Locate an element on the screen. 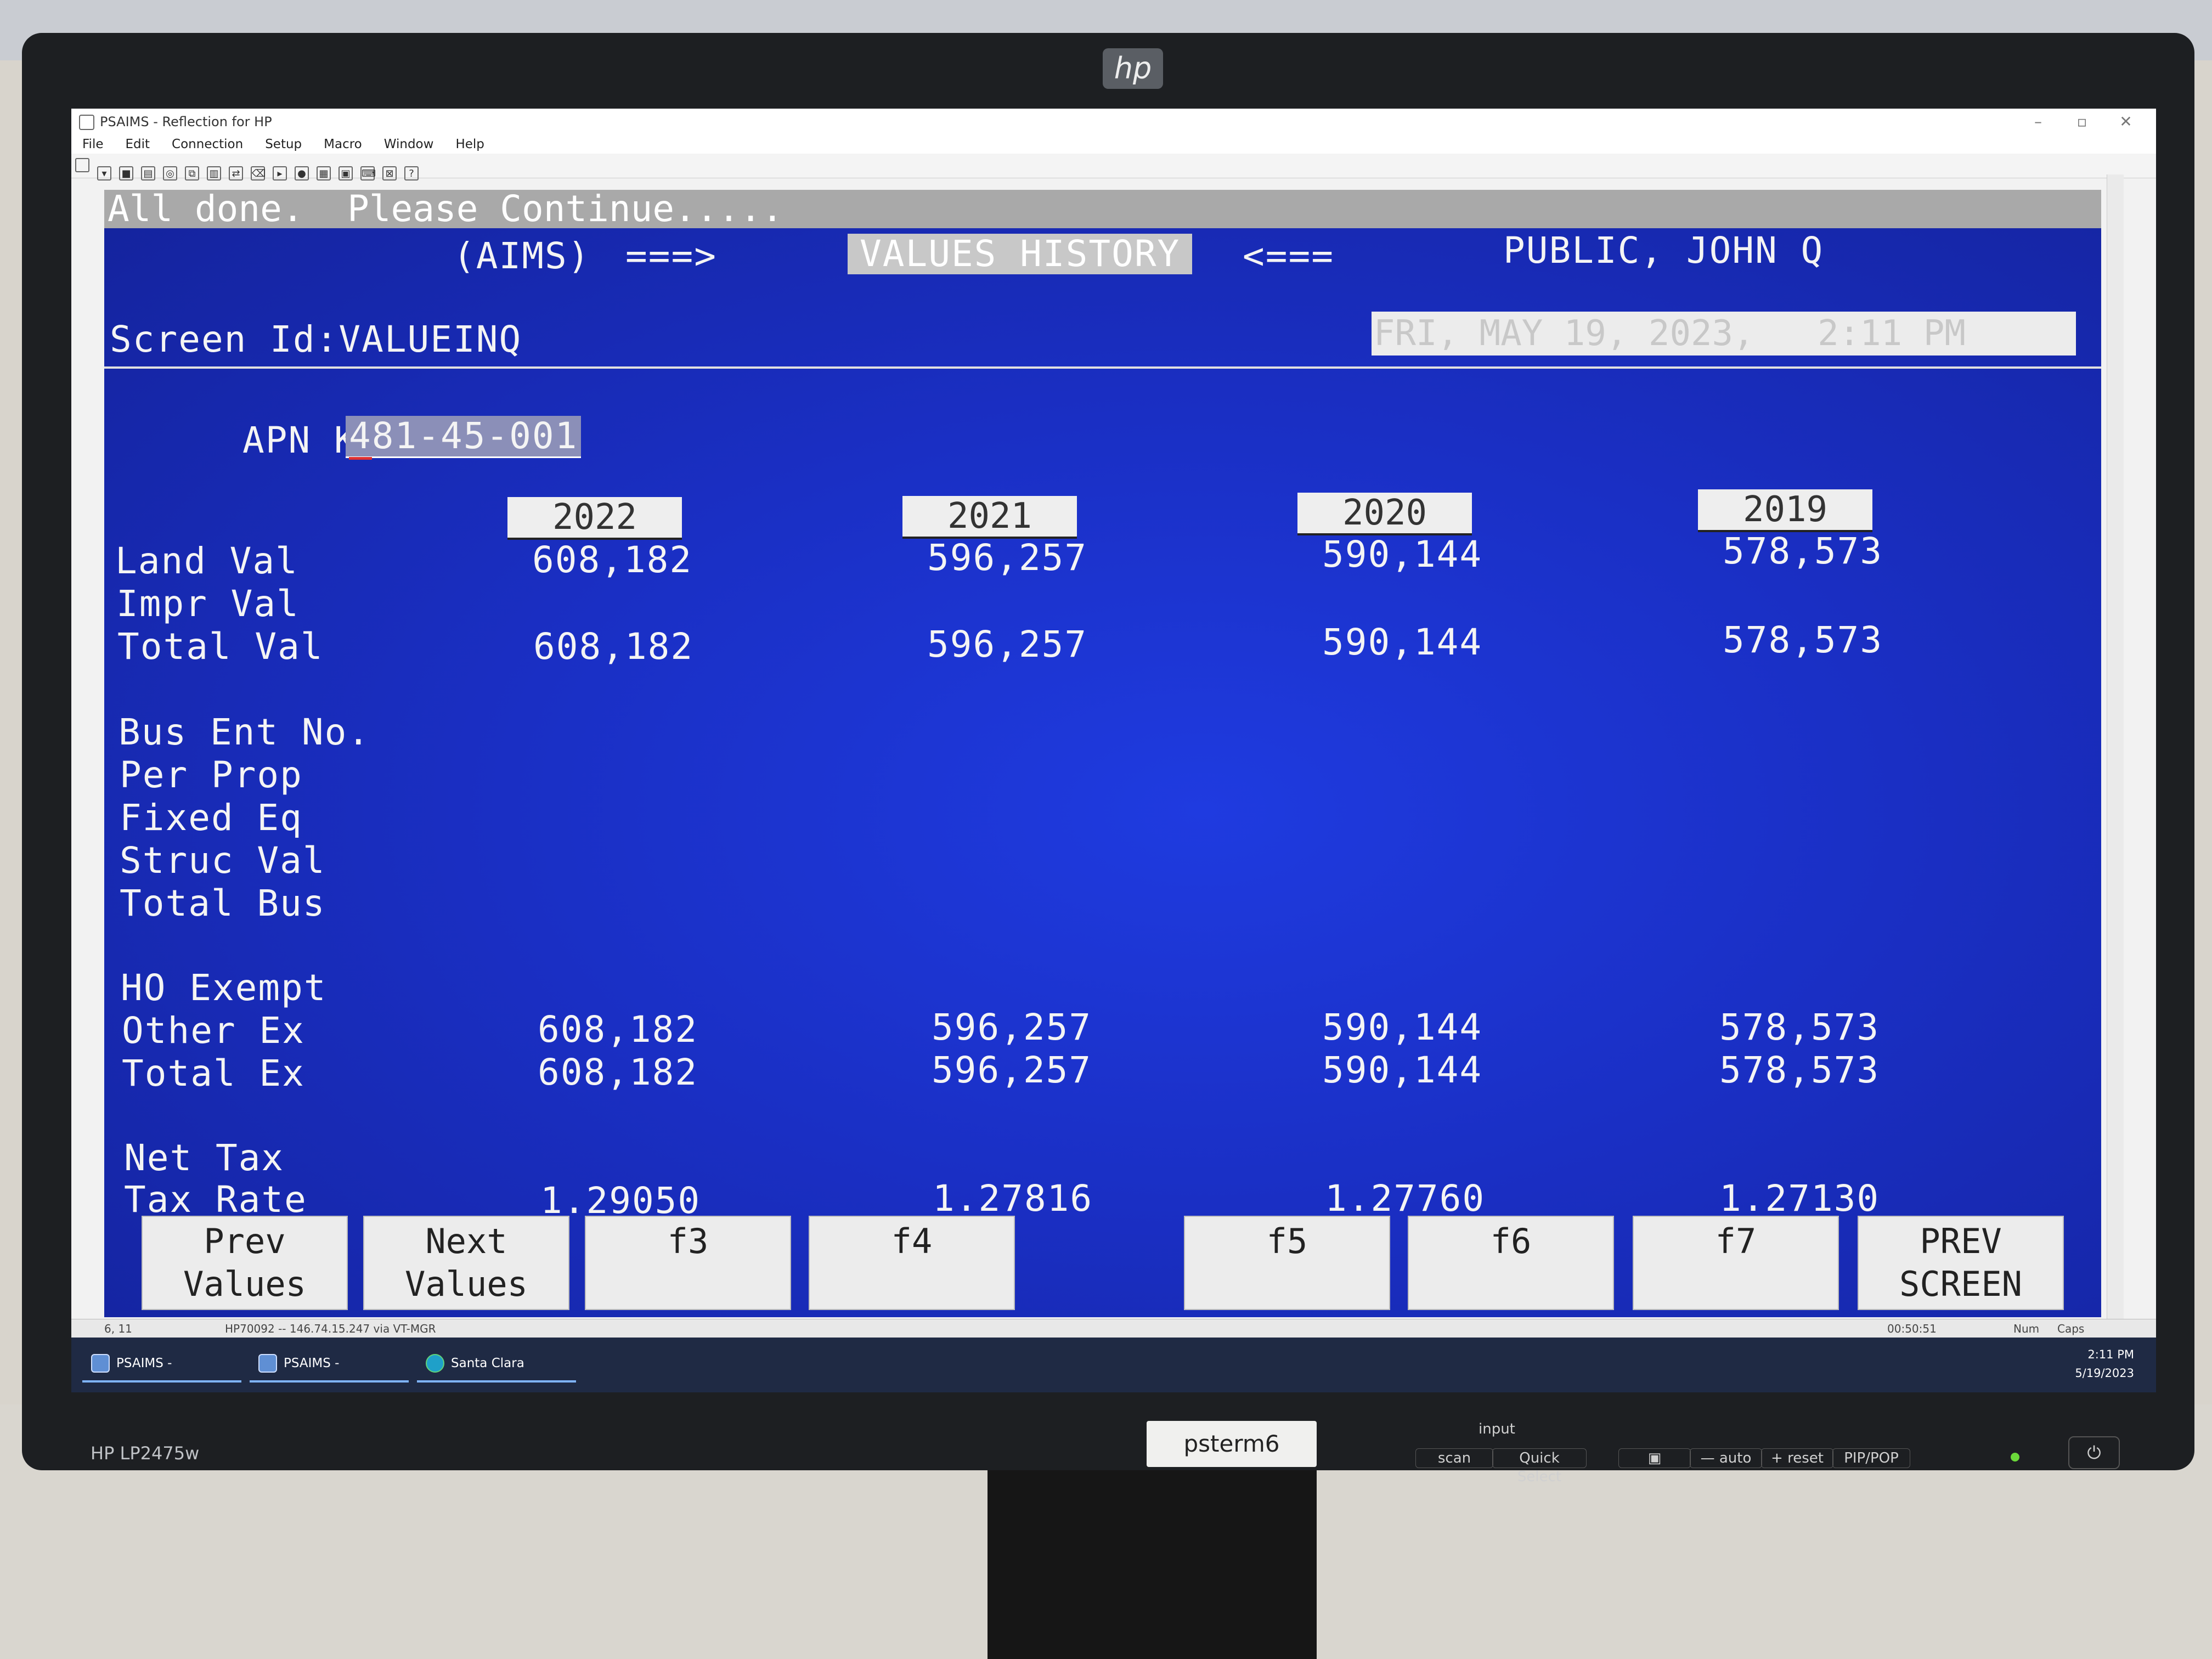 The width and height of the screenshot is (2212, 1659). quick-select-button: Quick Select is located at coordinates (1540, 1466).